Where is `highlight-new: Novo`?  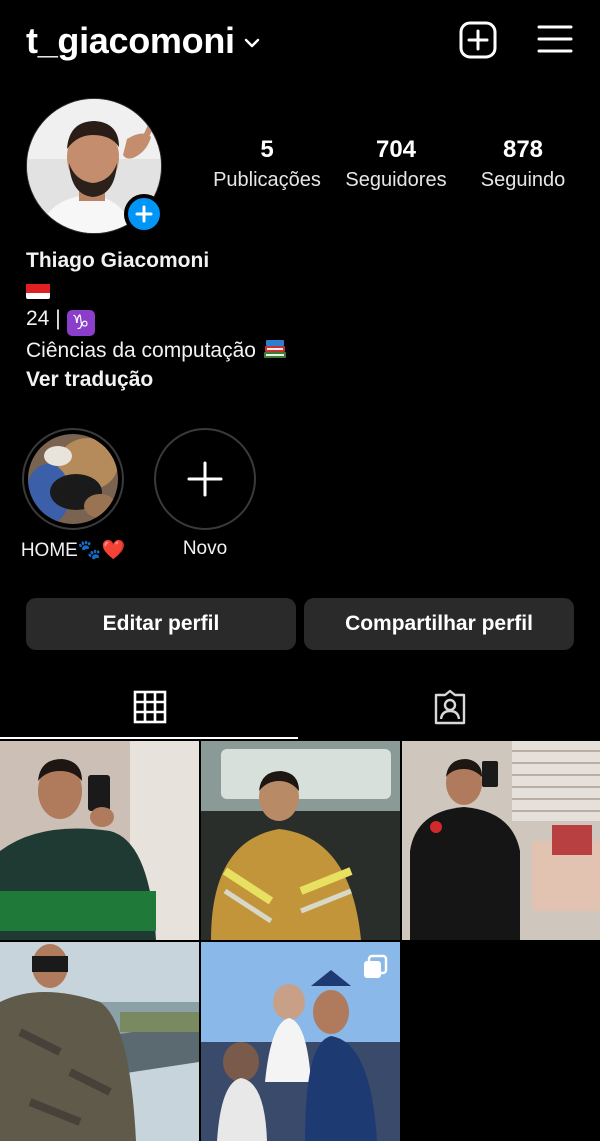
highlight-new: Novo is located at coordinates (205, 494).